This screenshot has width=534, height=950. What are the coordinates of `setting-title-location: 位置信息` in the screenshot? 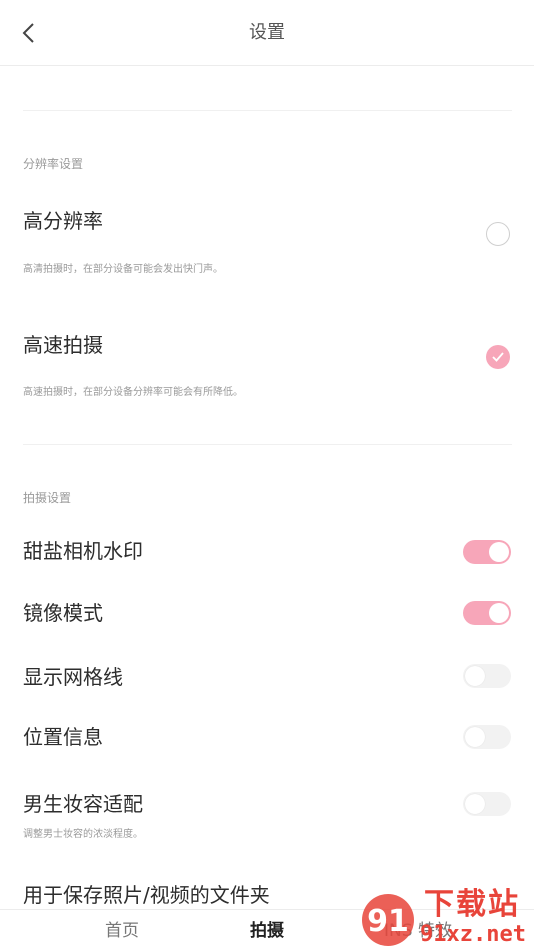 It's located at (63, 737).